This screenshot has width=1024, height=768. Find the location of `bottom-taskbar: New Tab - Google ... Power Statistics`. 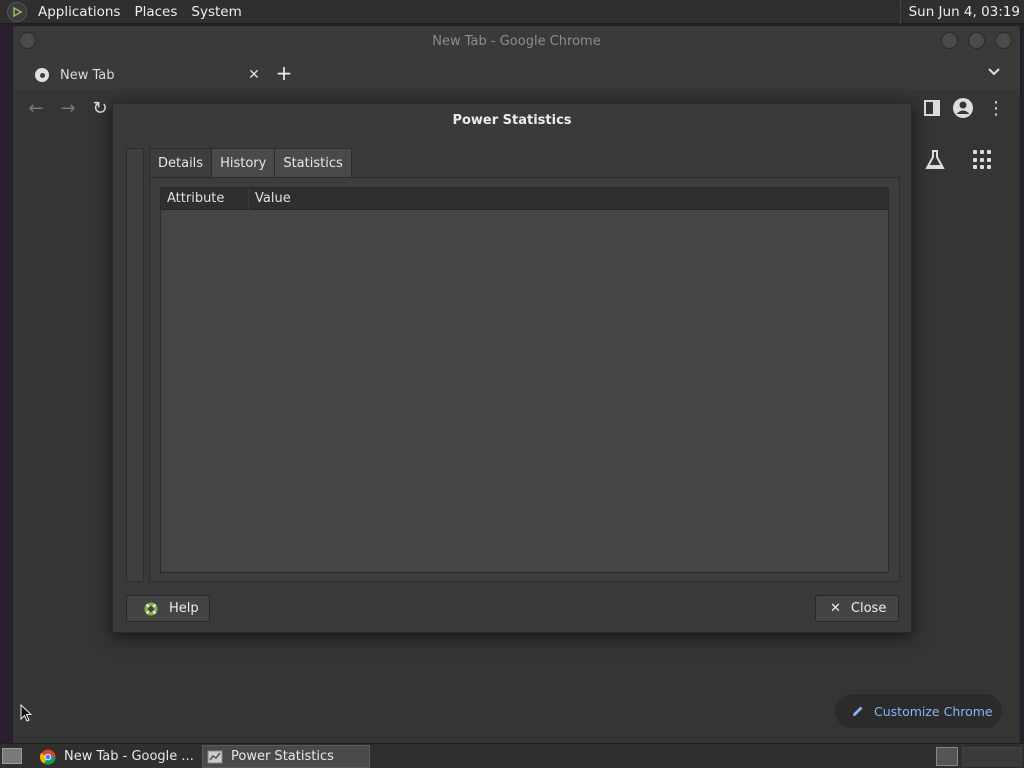

bottom-taskbar: New Tab - Google ... Power Statistics is located at coordinates (512, 755).